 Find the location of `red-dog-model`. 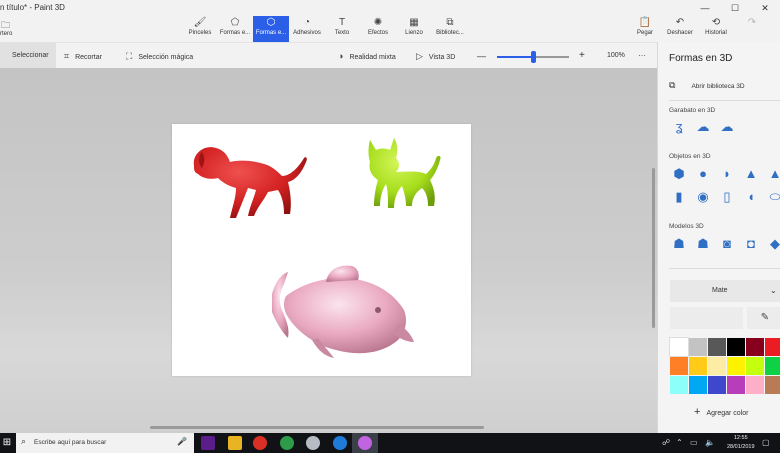

red-dog-model is located at coordinates (250, 182).